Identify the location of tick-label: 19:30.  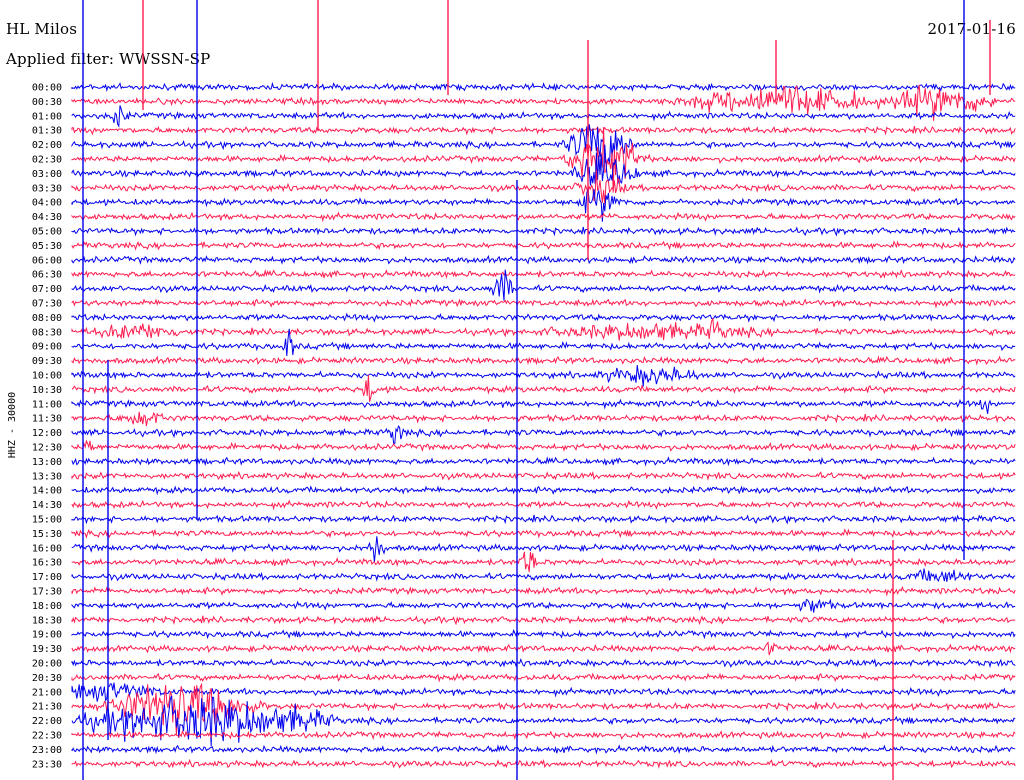
(47, 649).